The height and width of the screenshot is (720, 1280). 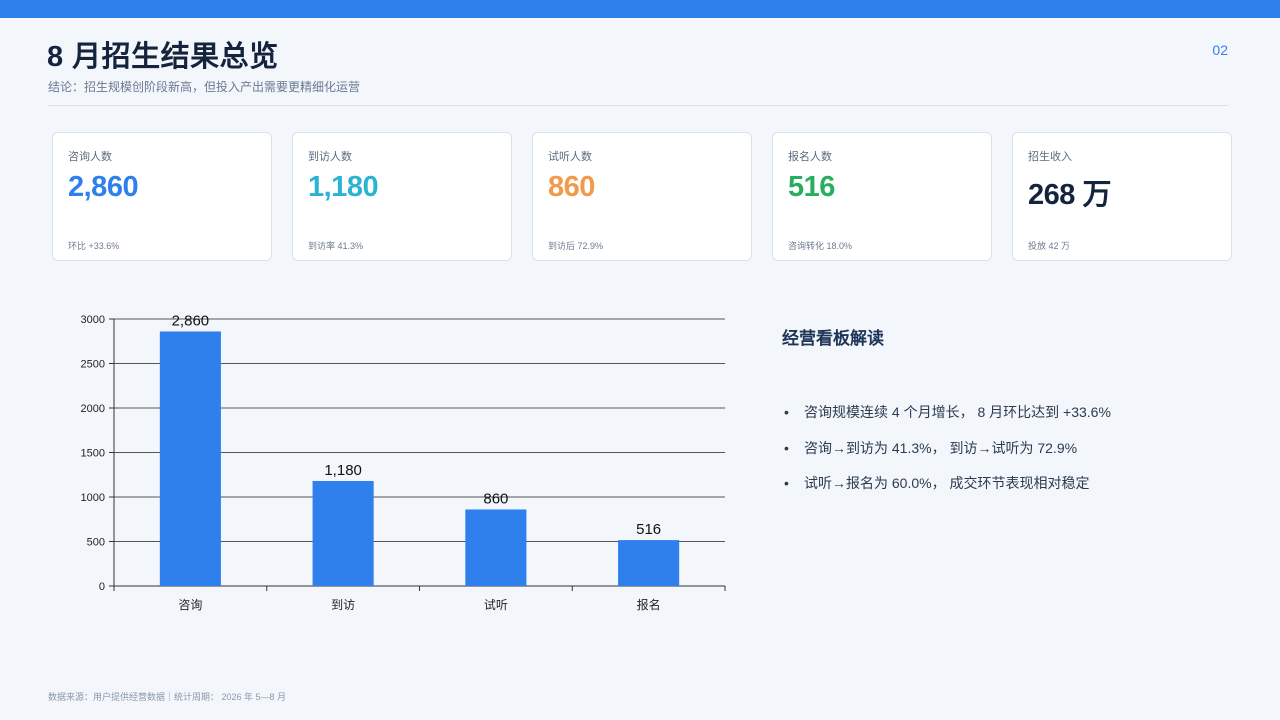 I want to click on side-panel-title: 经营看板解读, so click(x=833, y=338).